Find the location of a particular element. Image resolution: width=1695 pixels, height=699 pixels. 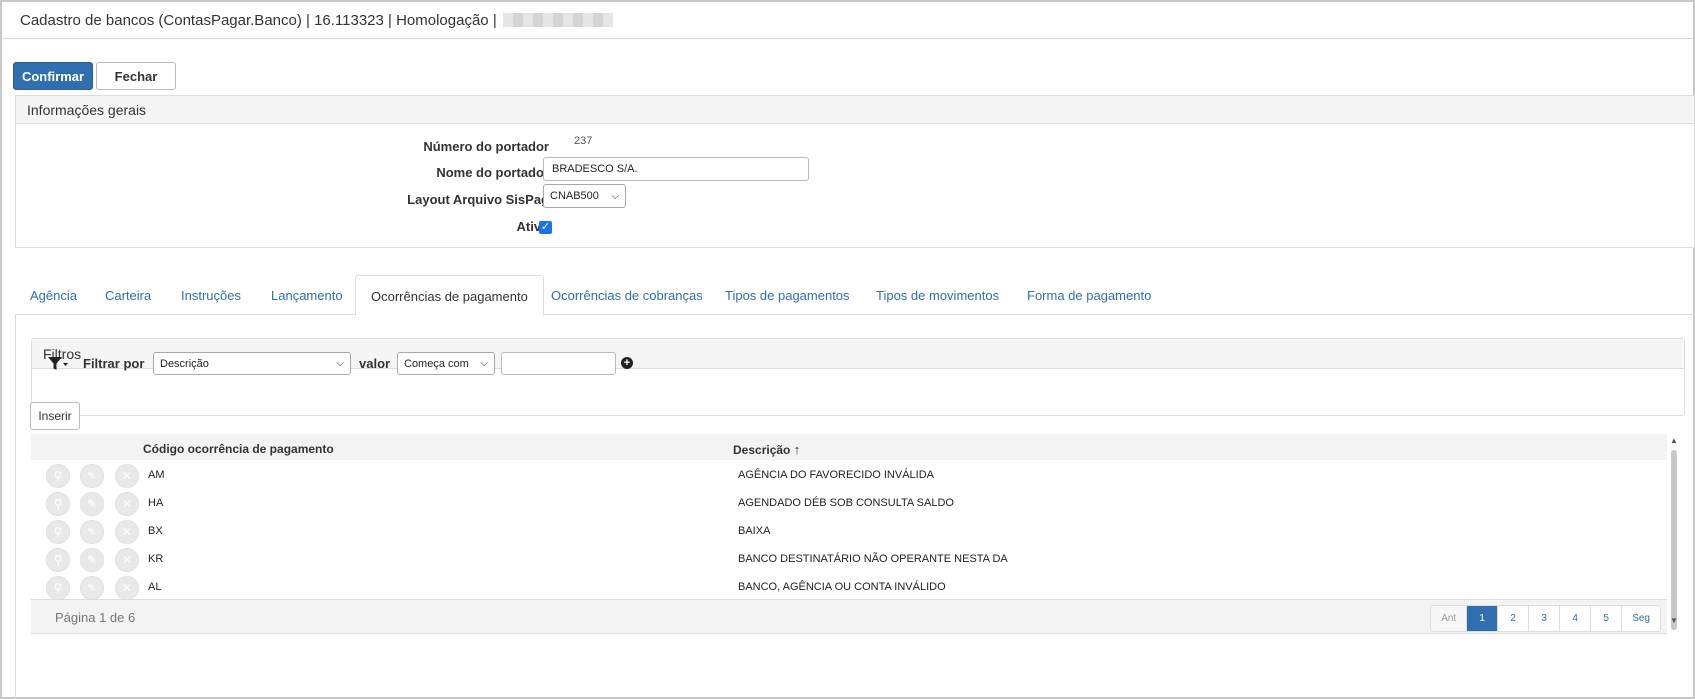

insert-button: Inserir is located at coordinates (55, 416).